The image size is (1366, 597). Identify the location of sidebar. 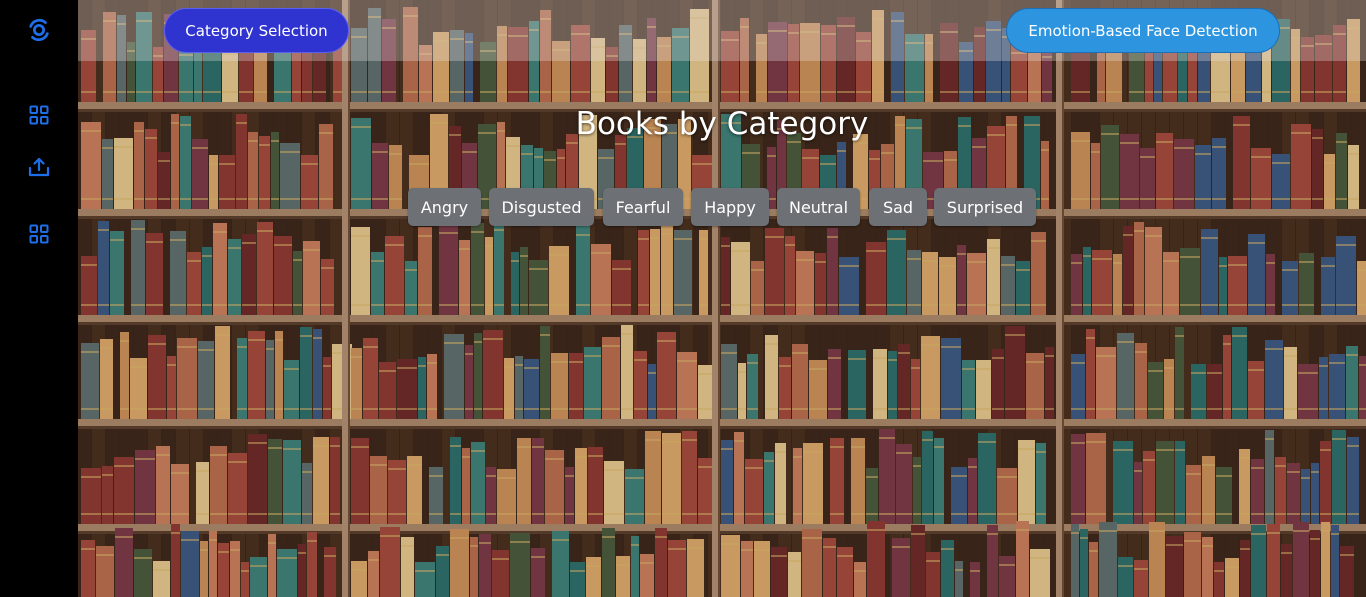
(39, 298).